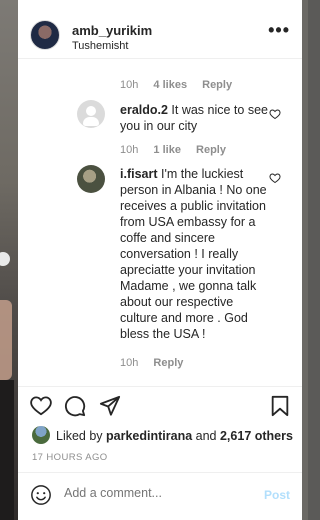 Image resolution: width=320 pixels, height=520 pixels. I want to click on comment-meta: 10h 1 like Reply, so click(179, 150).